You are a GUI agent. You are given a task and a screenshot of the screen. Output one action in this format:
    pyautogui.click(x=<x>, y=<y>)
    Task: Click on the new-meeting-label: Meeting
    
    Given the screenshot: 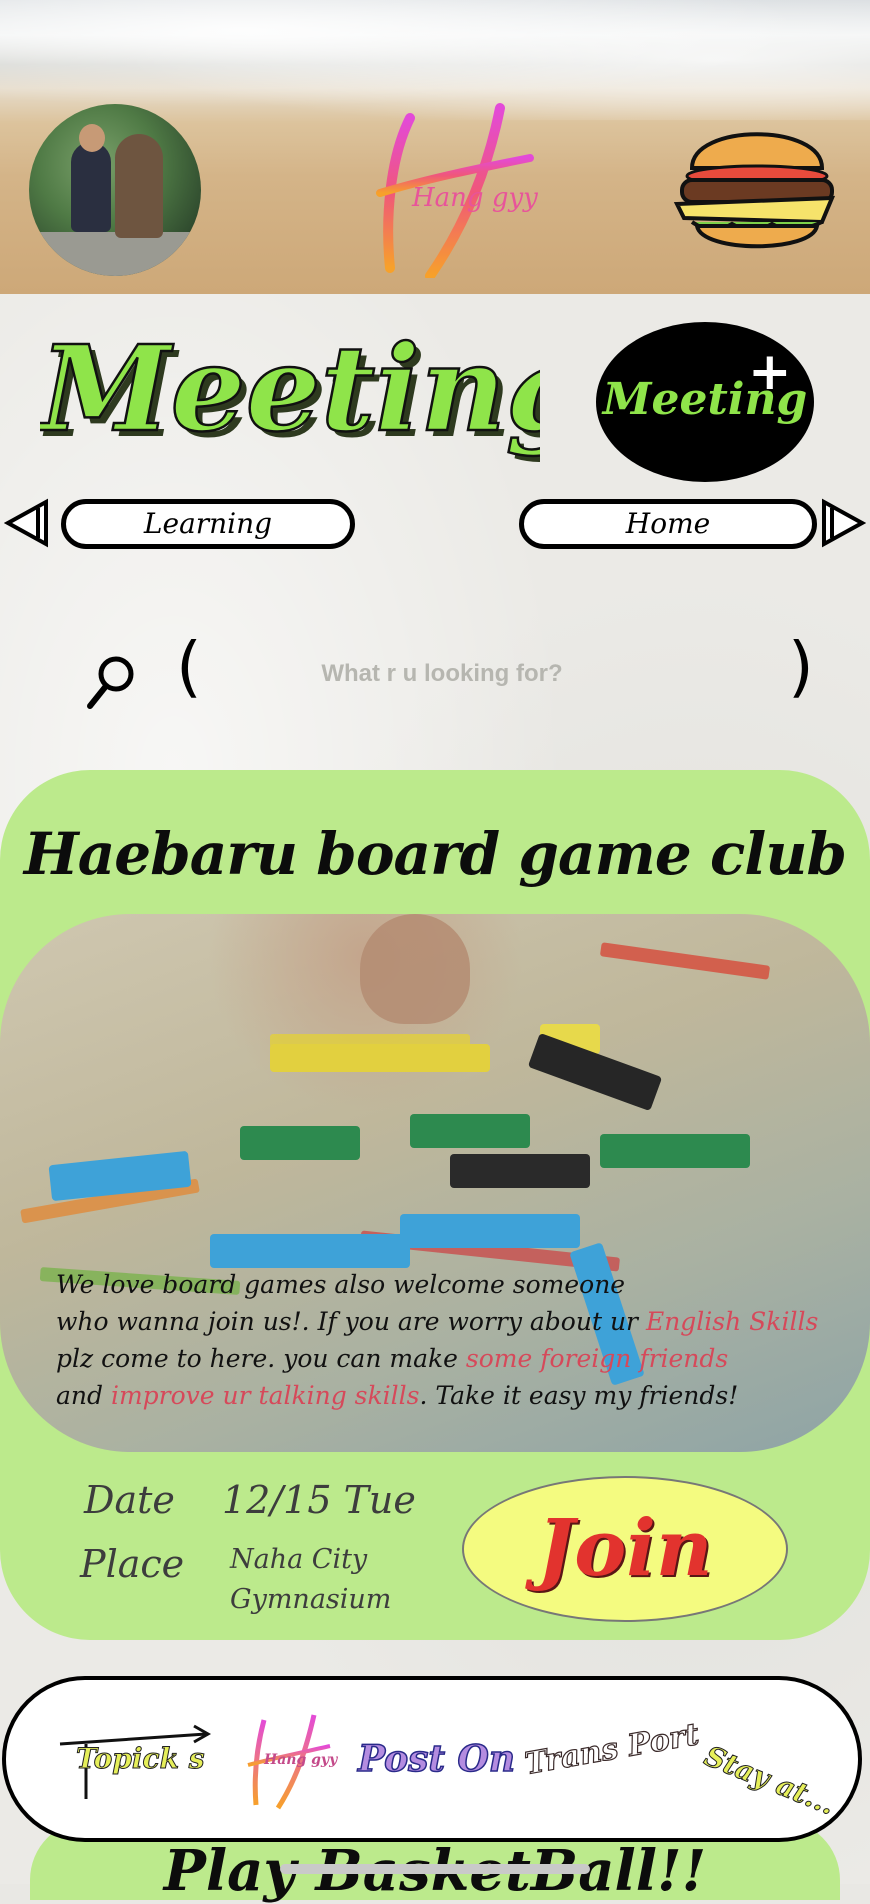 What is the action you would take?
    pyautogui.click(x=705, y=399)
    